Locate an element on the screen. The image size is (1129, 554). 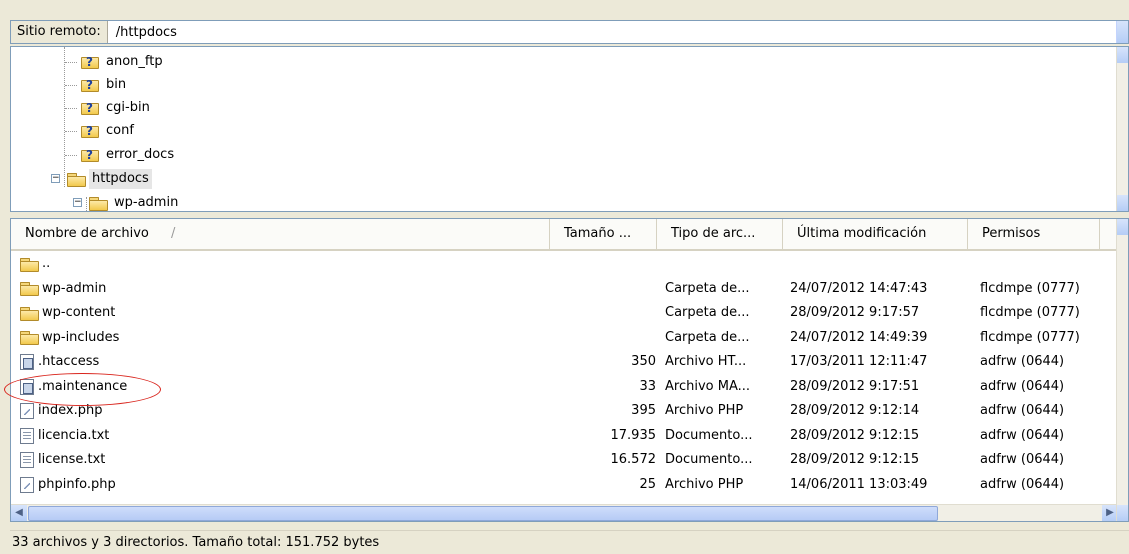
tree-item-label: error_docs is located at coordinates (140, 154).